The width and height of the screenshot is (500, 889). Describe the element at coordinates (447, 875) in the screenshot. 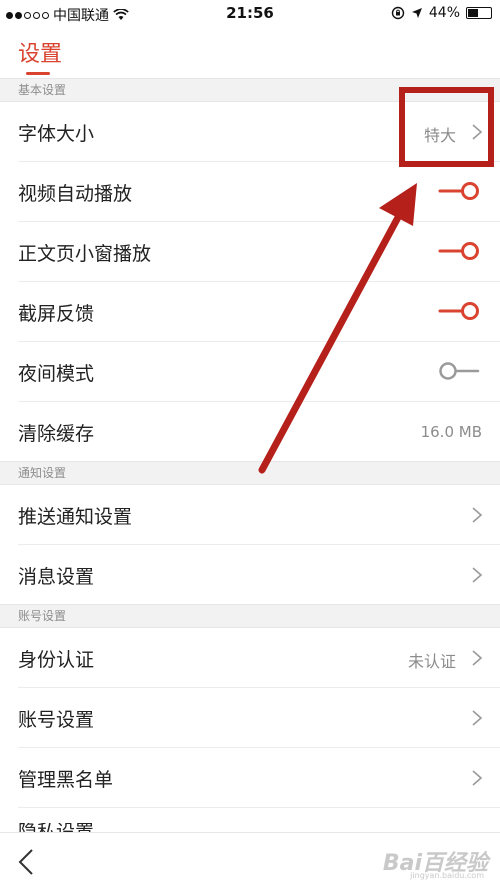

I see `watermark-url: jingyan.baidu.com` at that location.